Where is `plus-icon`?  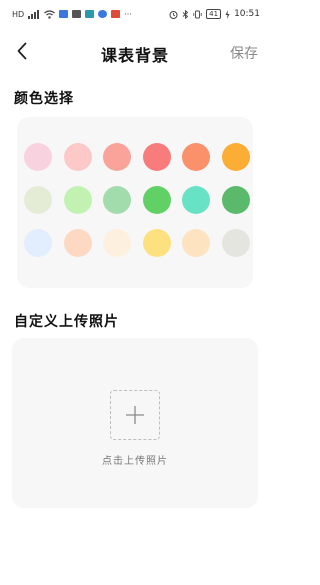 plus-icon is located at coordinates (135, 415).